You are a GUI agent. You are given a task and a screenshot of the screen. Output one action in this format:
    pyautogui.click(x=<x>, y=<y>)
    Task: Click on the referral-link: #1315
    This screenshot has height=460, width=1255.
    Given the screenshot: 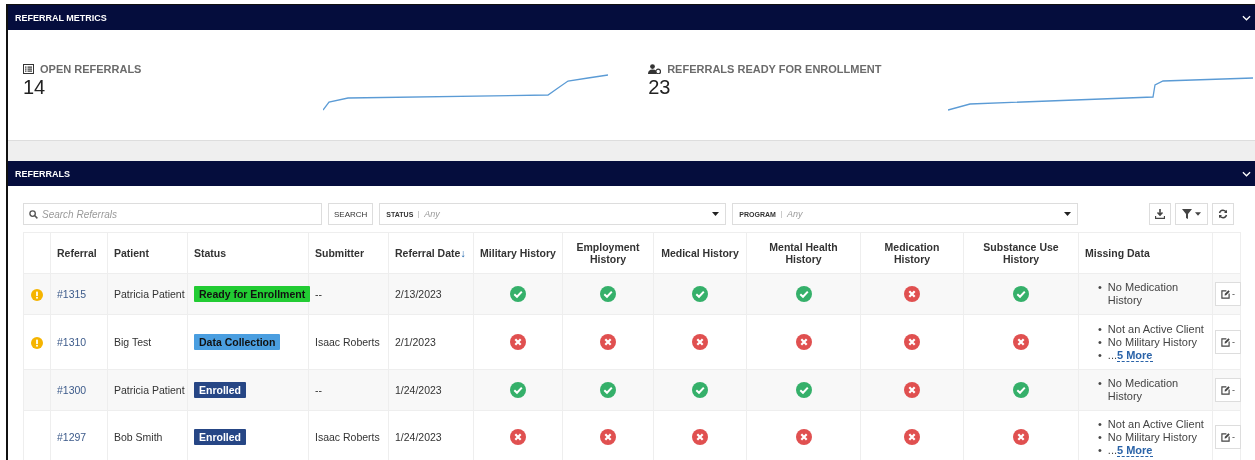 What is the action you would take?
    pyautogui.click(x=72, y=294)
    